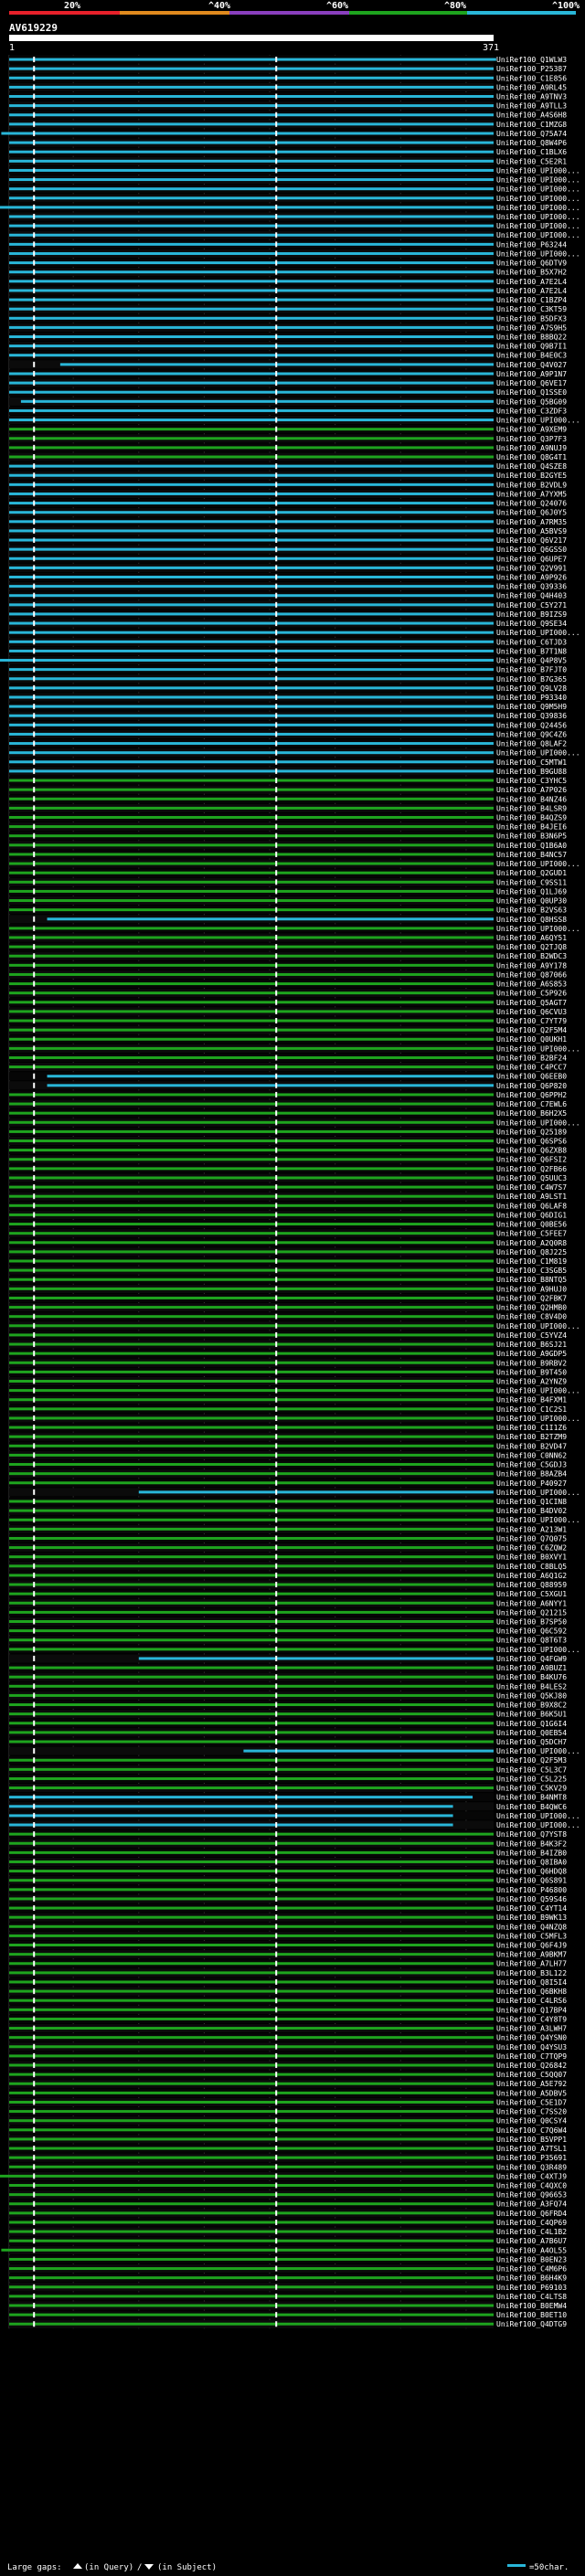  Describe the element at coordinates (532, 69) in the screenshot. I see `hit-label: UniRef100_P25387` at that location.